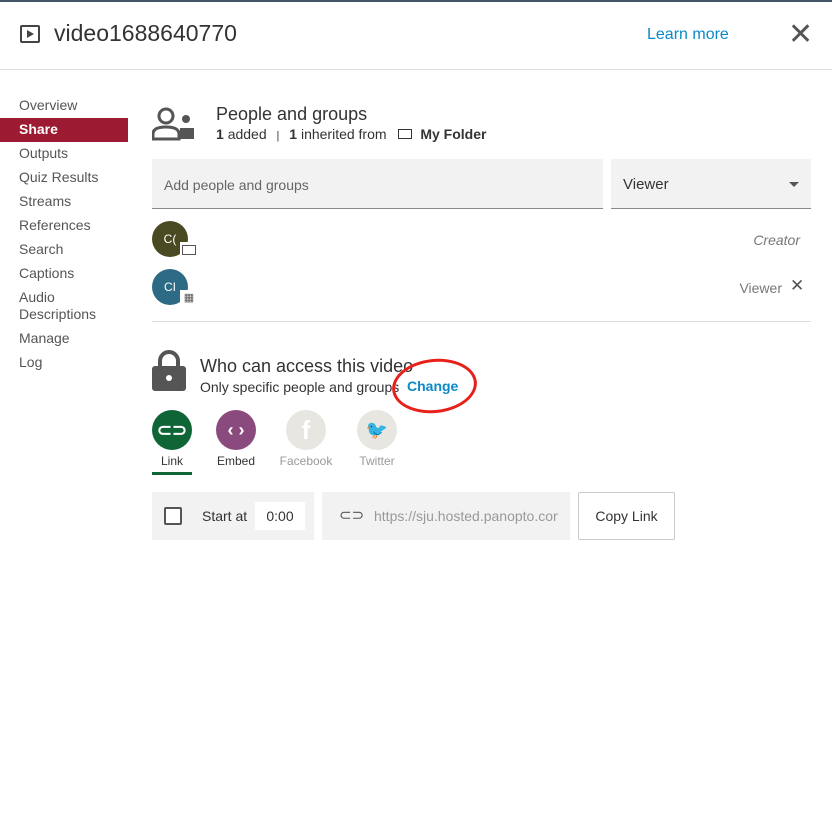 This screenshot has height=815, width=832. I want to click on start-at-checkbox, so click(173, 516).